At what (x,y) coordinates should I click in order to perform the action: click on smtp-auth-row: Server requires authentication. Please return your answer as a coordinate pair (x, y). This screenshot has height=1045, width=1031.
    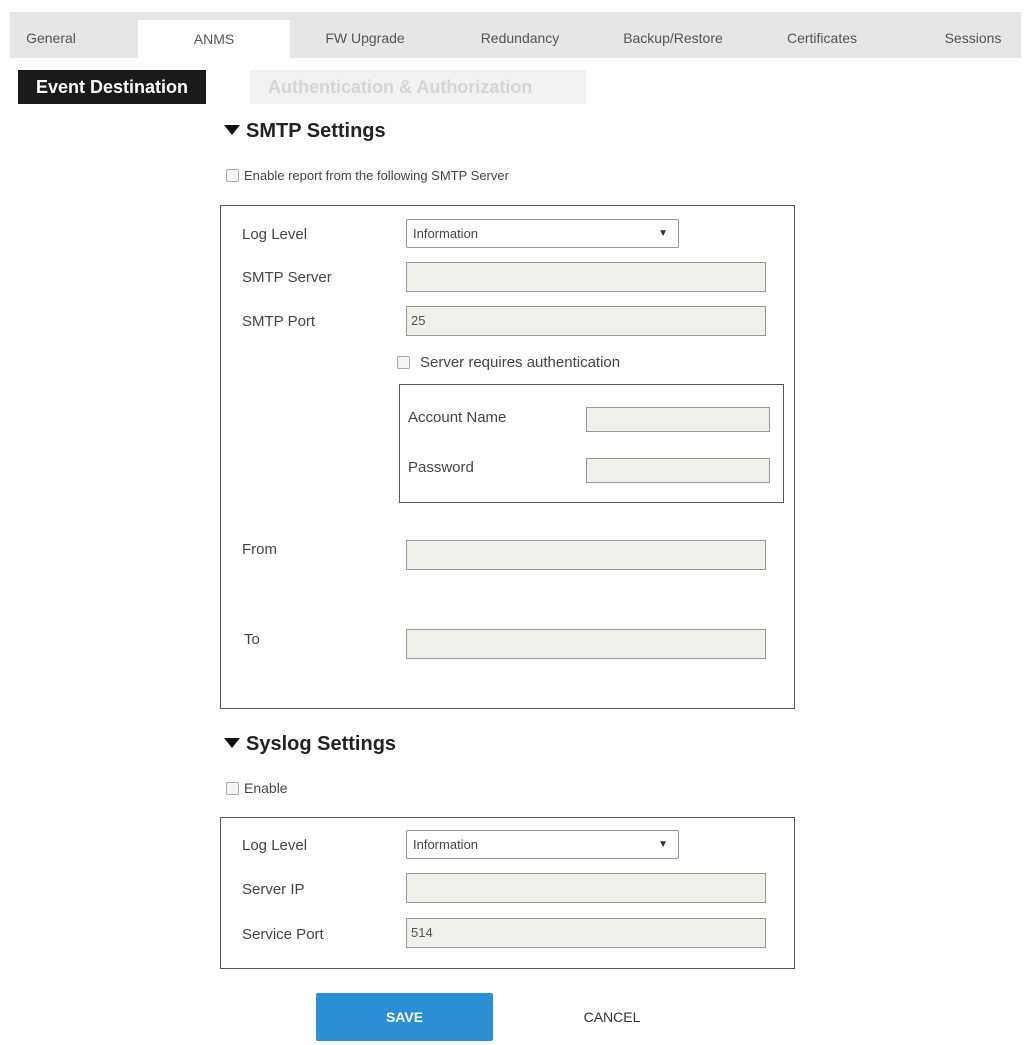
    Looking at the image, I should click on (508, 362).